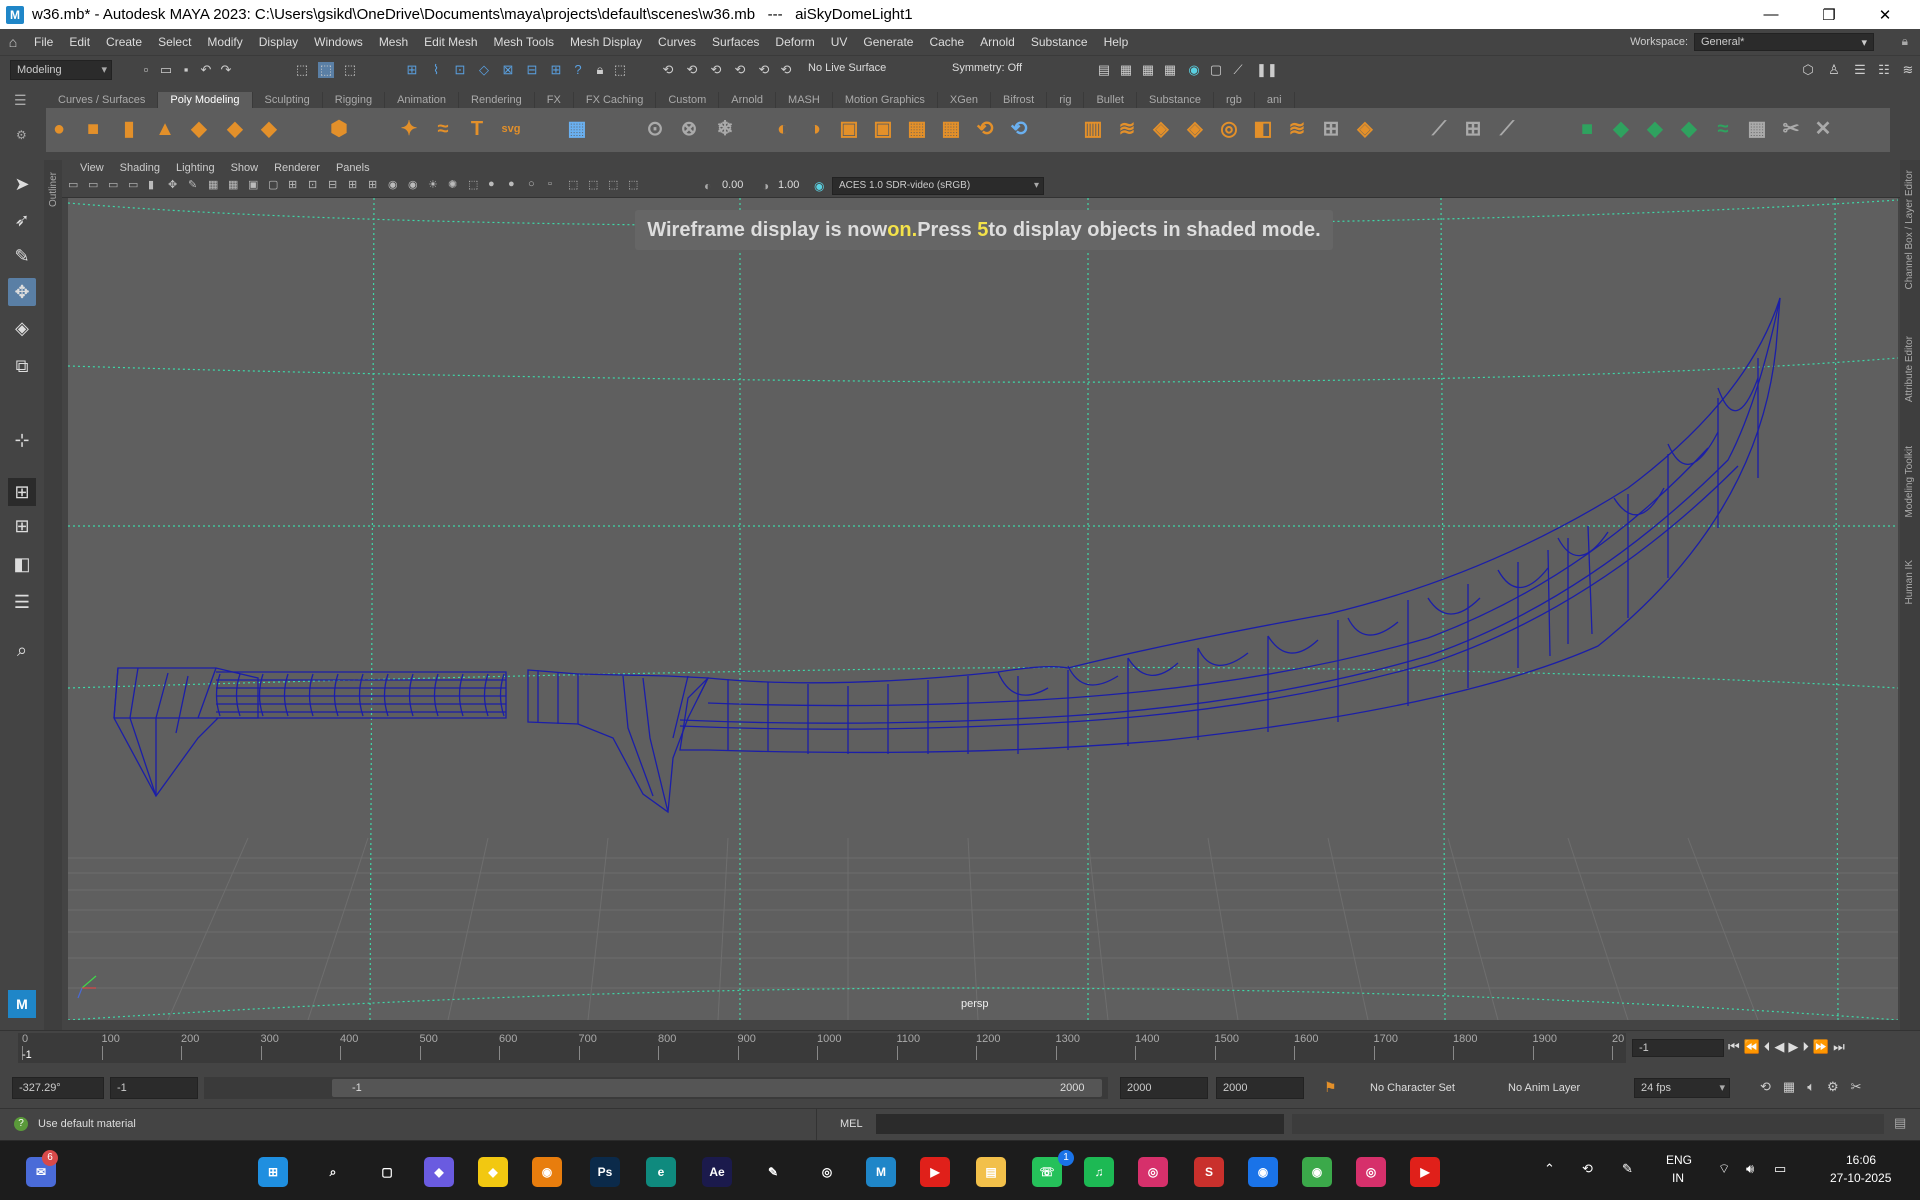 The height and width of the screenshot is (1200, 1920). What do you see at coordinates (1425, 1172) in the screenshot?
I see `youtube2-icon: ▶` at bounding box center [1425, 1172].